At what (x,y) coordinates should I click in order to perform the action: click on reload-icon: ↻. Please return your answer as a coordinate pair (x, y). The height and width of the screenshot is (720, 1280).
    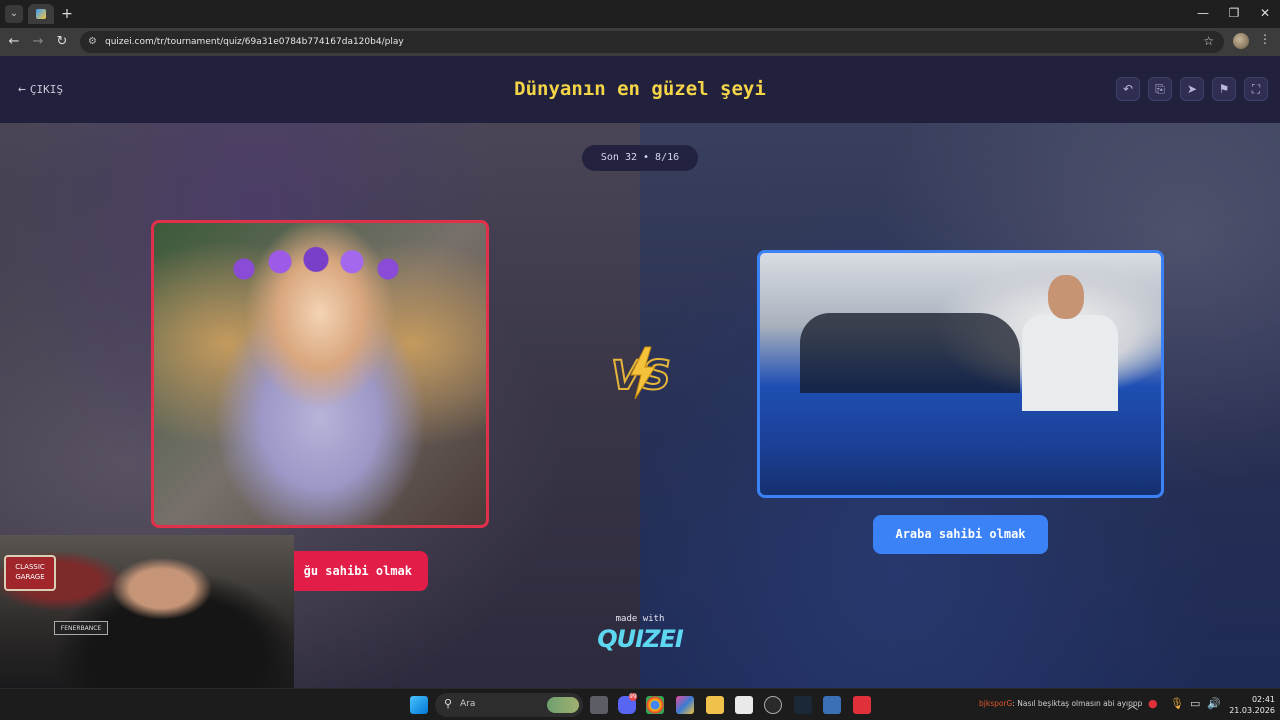
    Looking at the image, I should click on (62, 42).